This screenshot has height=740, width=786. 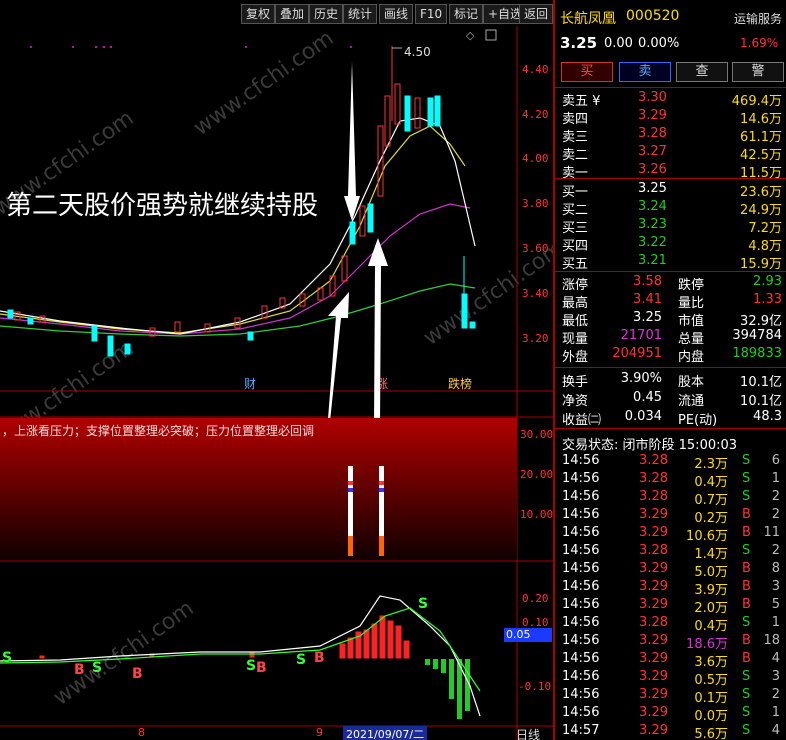 I want to click on buy-button: 买, so click(x=587, y=72).